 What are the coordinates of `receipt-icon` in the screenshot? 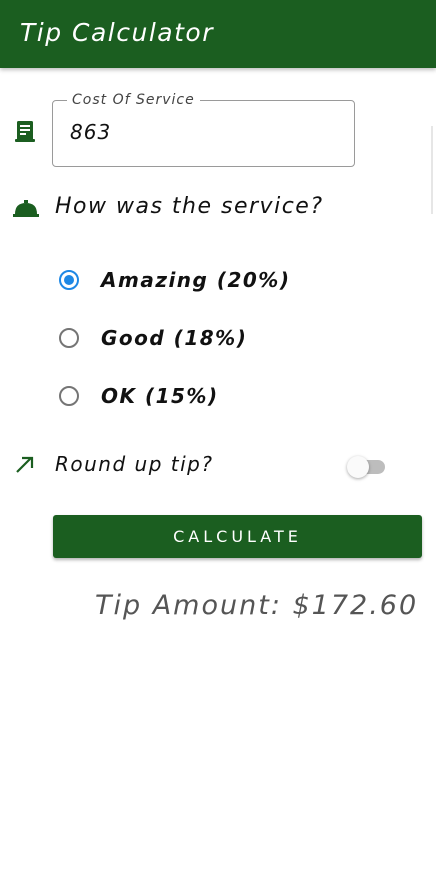 It's located at (26, 134).